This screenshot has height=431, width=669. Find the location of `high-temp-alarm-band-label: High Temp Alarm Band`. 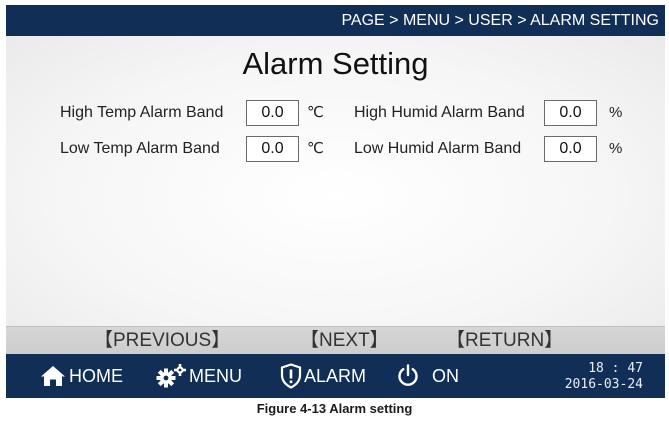

high-temp-alarm-band-label: High Temp Alarm Band is located at coordinates (142, 112).